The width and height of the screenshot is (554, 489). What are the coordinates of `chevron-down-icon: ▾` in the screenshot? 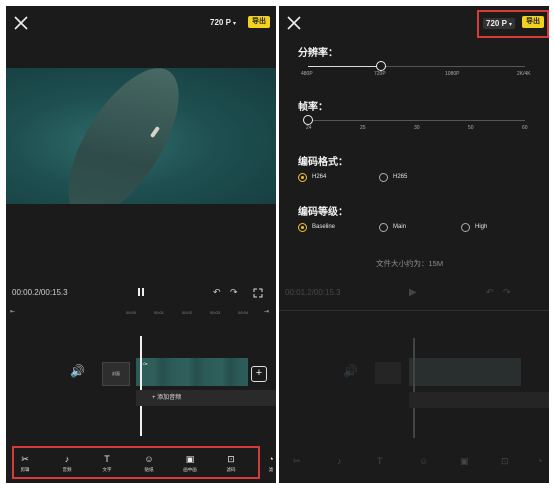 It's located at (235, 24).